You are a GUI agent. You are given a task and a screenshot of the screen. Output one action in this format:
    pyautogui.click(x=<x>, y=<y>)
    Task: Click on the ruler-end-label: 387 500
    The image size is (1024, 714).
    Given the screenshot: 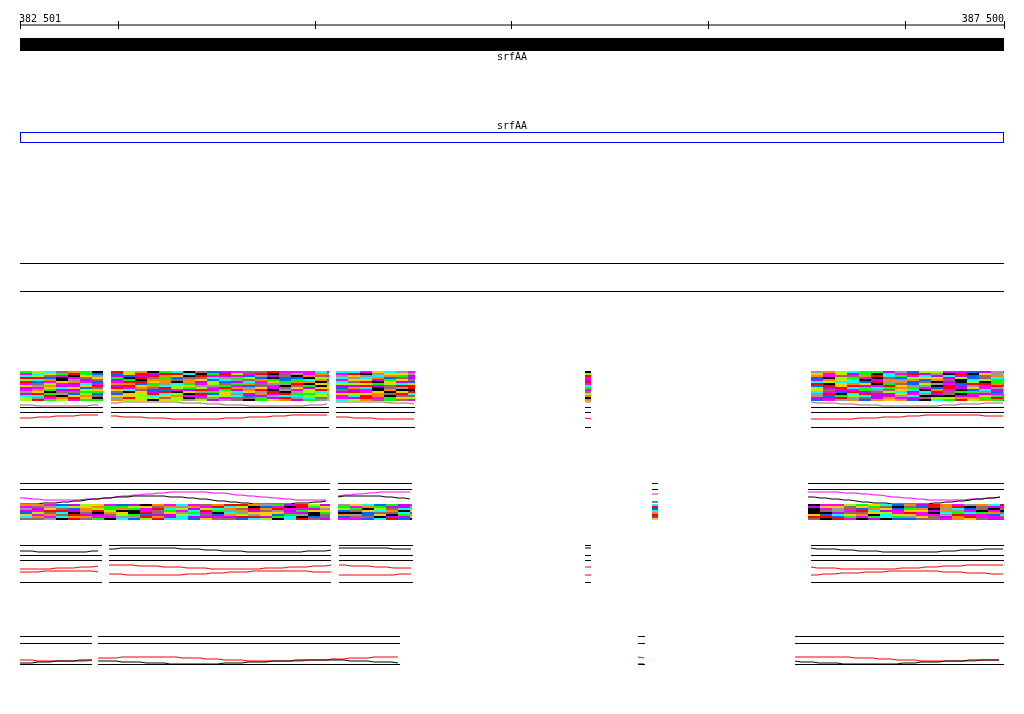 What is the action you would take?
    pyautogui.click(x=982, y=17)
    